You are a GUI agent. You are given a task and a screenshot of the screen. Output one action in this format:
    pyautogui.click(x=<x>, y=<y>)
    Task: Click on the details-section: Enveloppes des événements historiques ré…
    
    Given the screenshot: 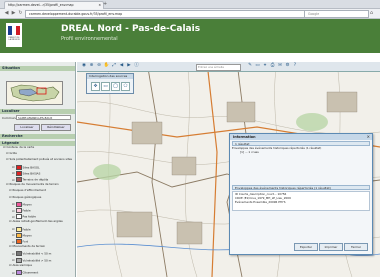 What is the action you would take?
    pyautogui.click(x=301, y=187)
    